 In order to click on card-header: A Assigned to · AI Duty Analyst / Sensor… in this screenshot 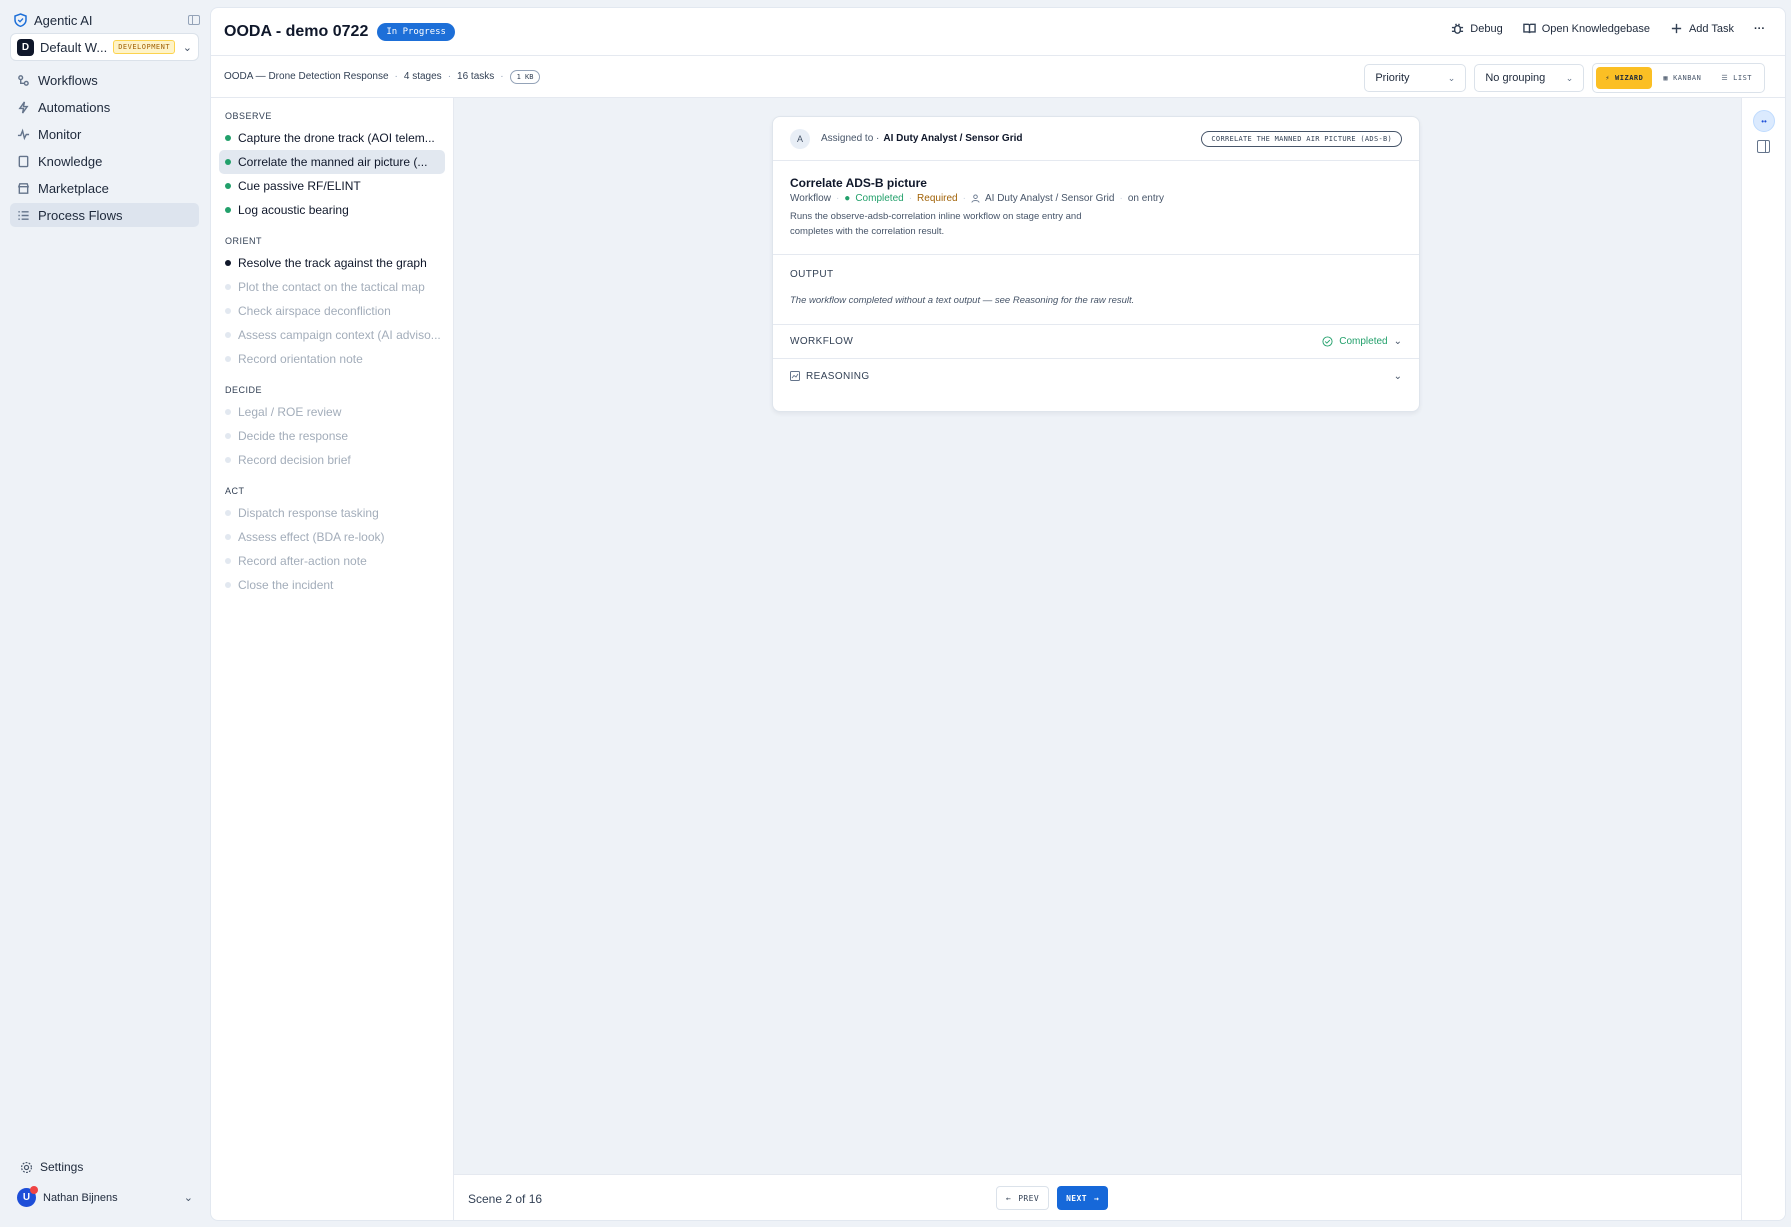, I will do `click(1096, 139)`.